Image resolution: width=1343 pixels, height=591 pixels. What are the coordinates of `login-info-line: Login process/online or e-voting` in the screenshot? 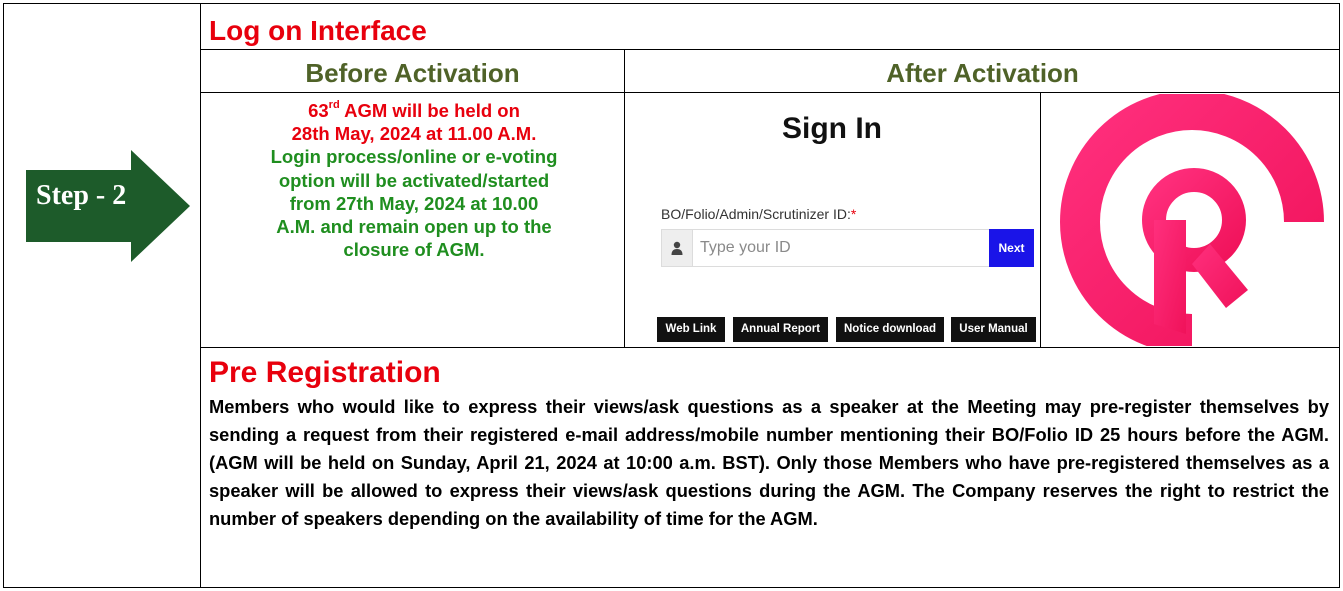 It's located at (414, 157).